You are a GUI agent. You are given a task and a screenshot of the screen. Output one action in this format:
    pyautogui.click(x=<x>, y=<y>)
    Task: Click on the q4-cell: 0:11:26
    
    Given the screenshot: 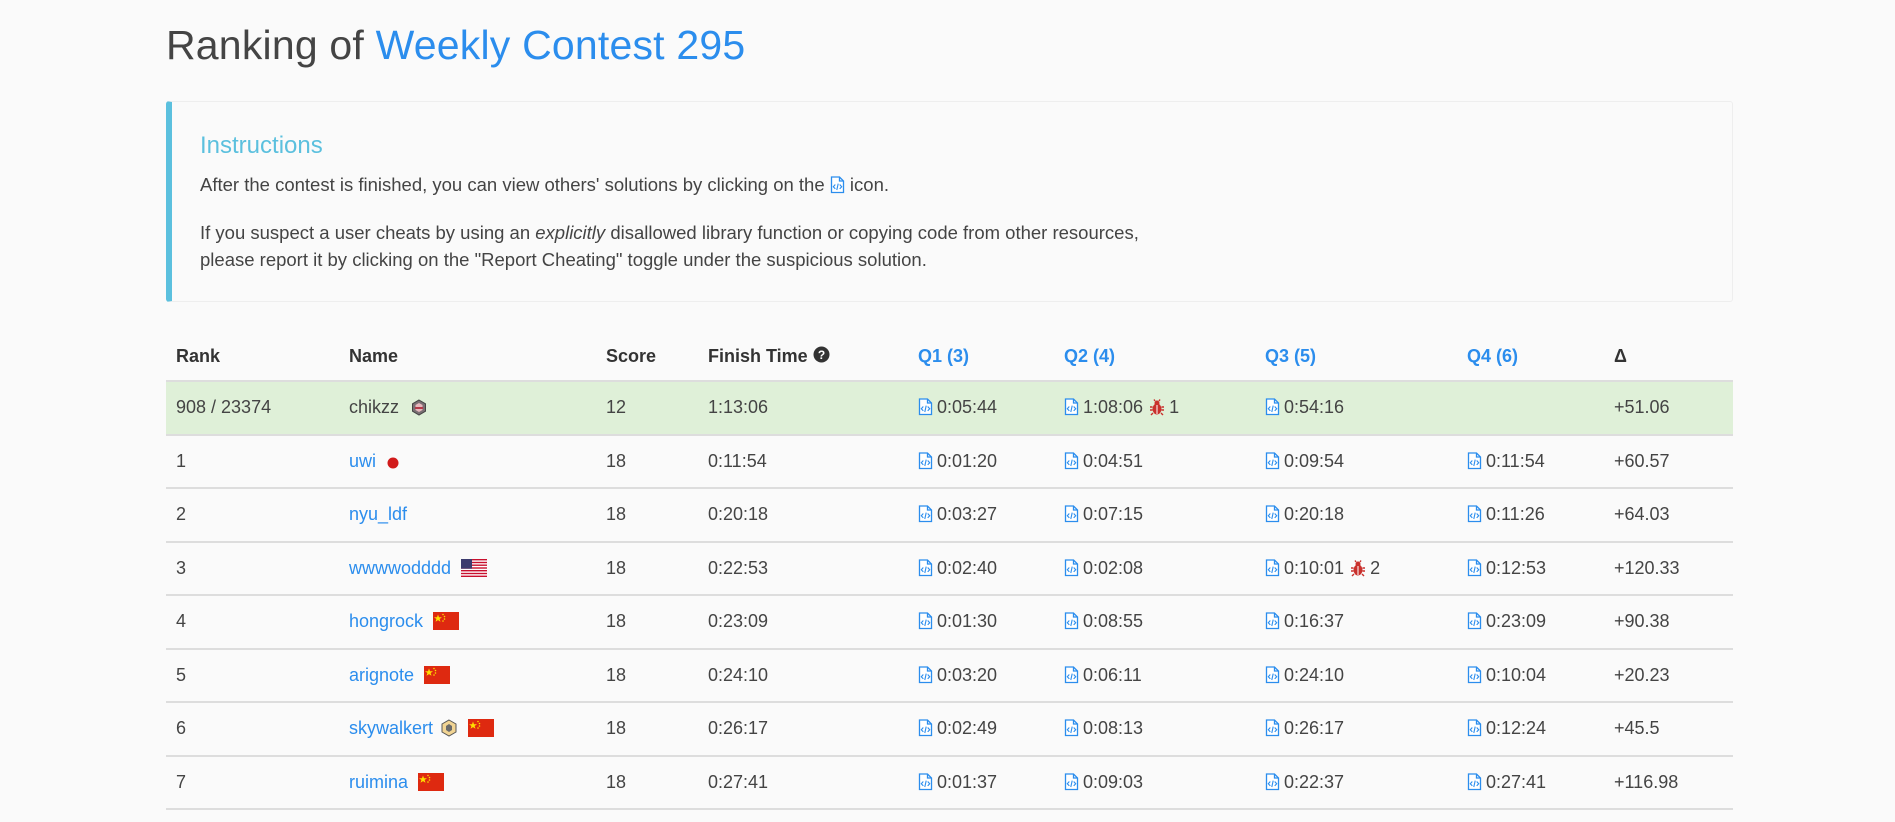 What is the action you would take?
    pyautogui.click(x=1530, y=514)
    